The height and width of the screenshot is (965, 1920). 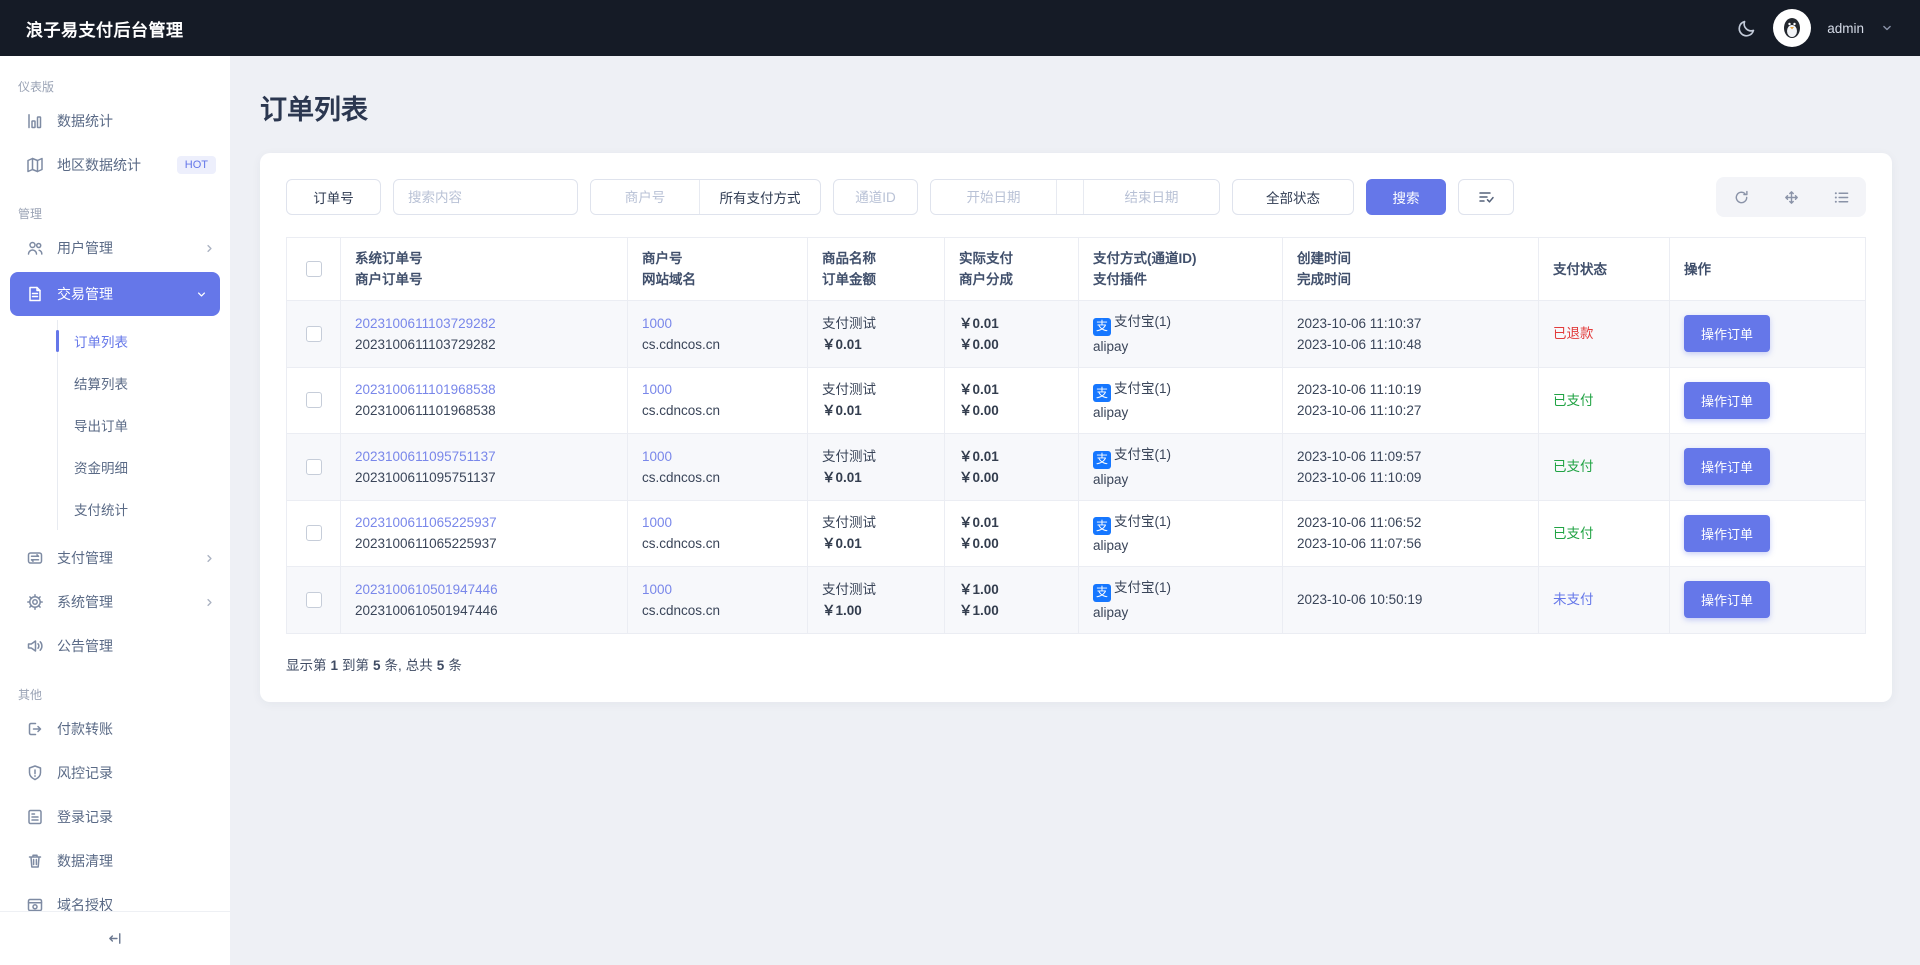 What do you see at coordinates (1747, 28) in the screenshot?
I see `crescent-moon-icon` at bounding box center [1747, 28].